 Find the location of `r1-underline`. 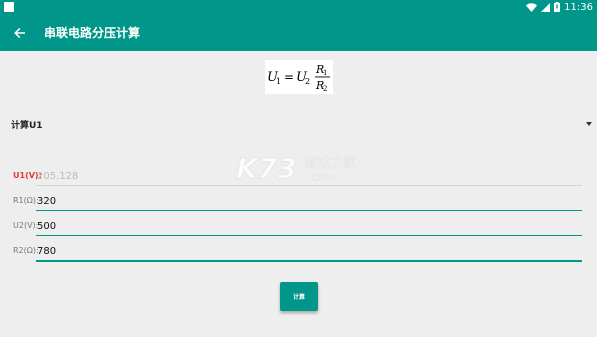

r1-underline is located at coordinates (309, 210).